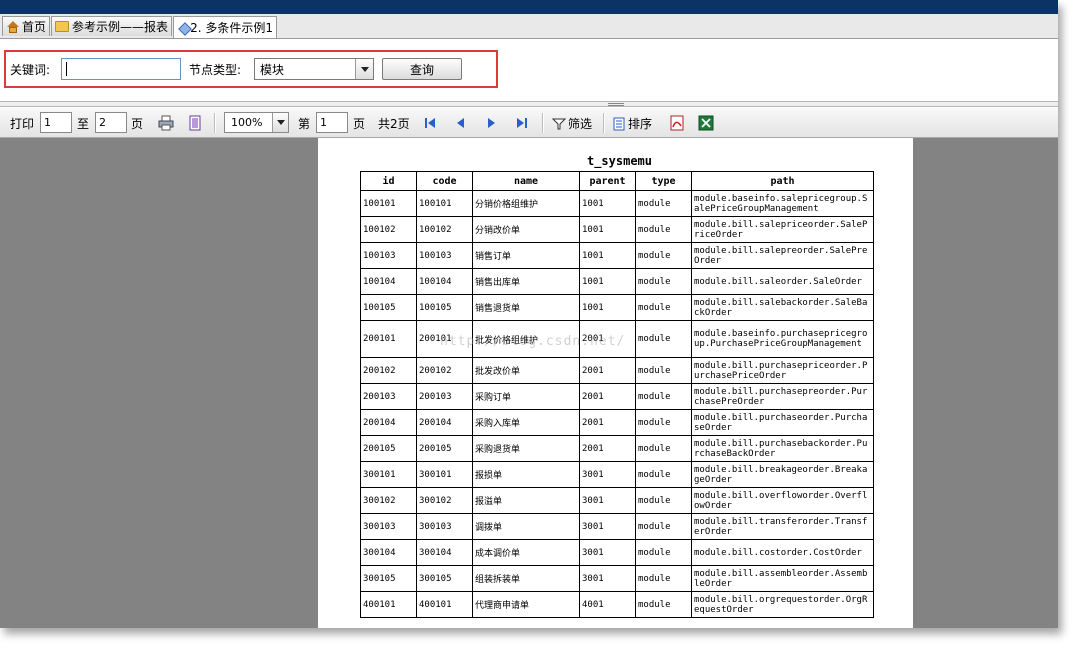  What do you see at coordinates (444, 604) in the screenshot?
I see `cell-code: 400101` at bounding box center [444, 604].